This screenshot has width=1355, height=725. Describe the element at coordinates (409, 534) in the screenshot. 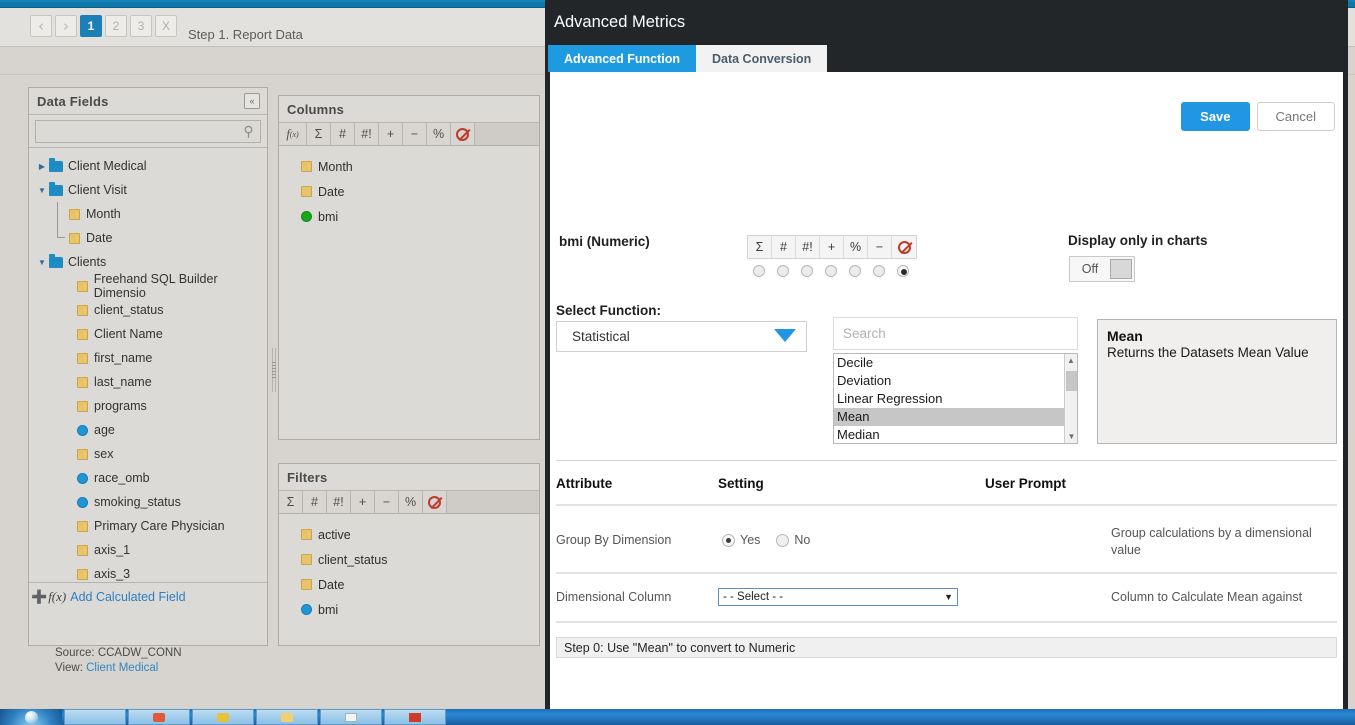

I see `list-item: active` at that location.